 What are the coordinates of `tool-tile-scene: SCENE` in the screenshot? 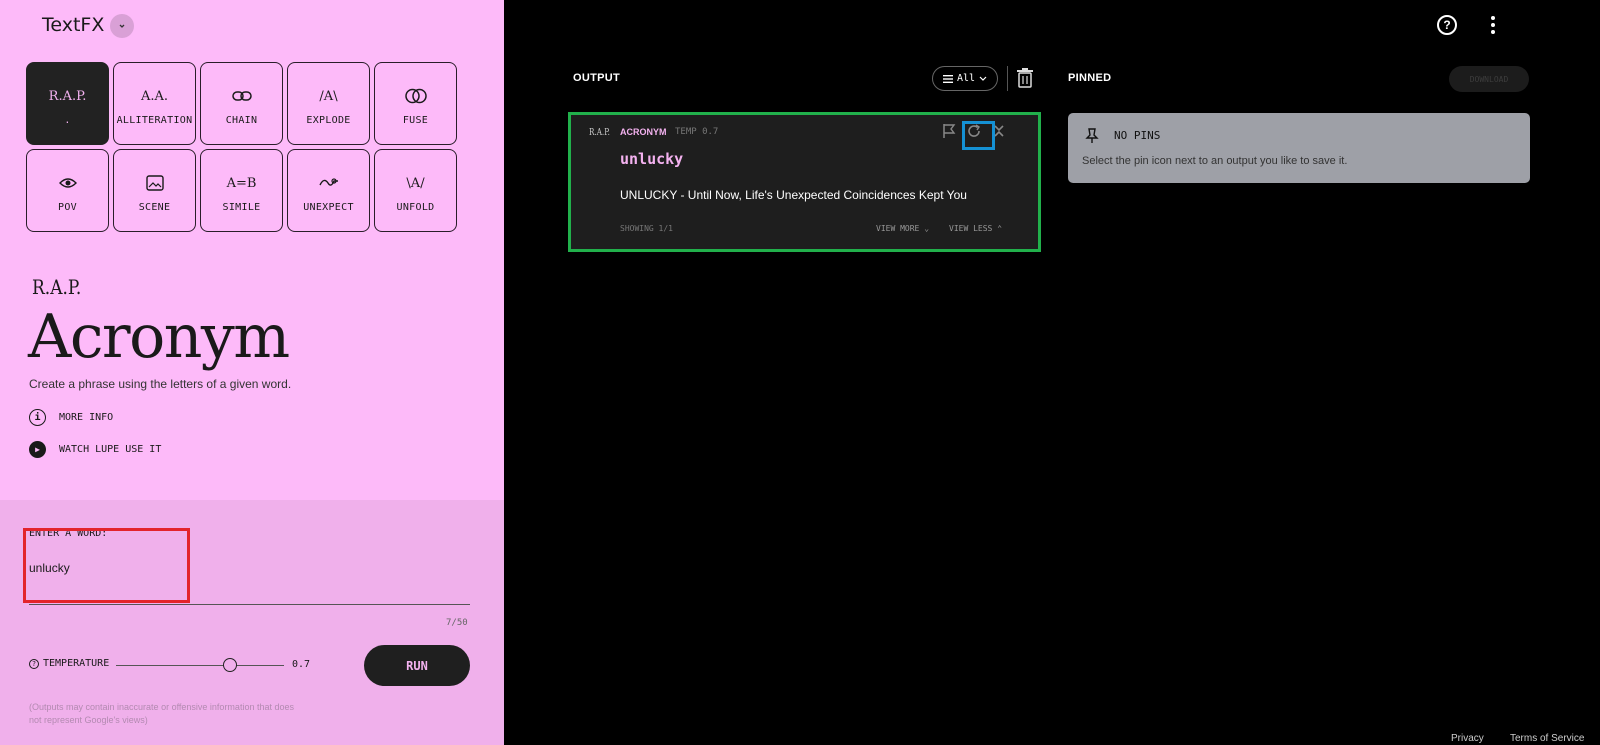 It's located at (154, 190).